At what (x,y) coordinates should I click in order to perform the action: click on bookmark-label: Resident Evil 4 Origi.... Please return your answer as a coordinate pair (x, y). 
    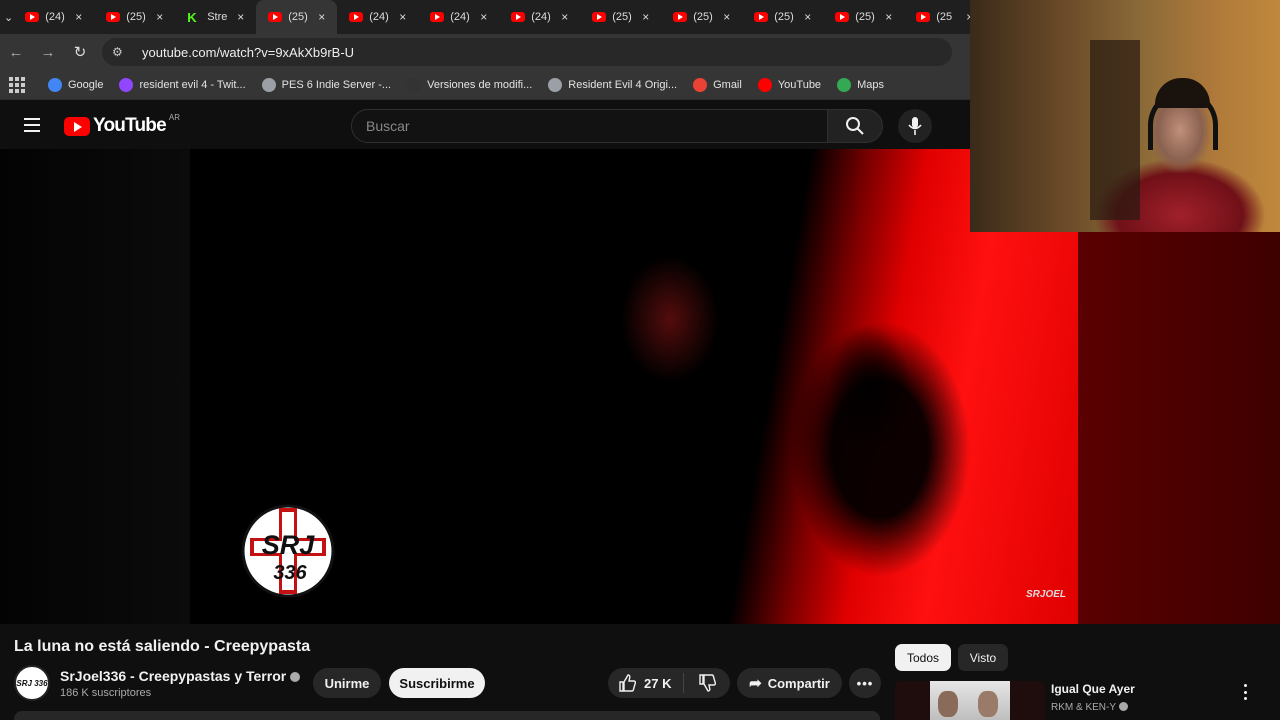
    Looking at the image, I should click on (623, 84).